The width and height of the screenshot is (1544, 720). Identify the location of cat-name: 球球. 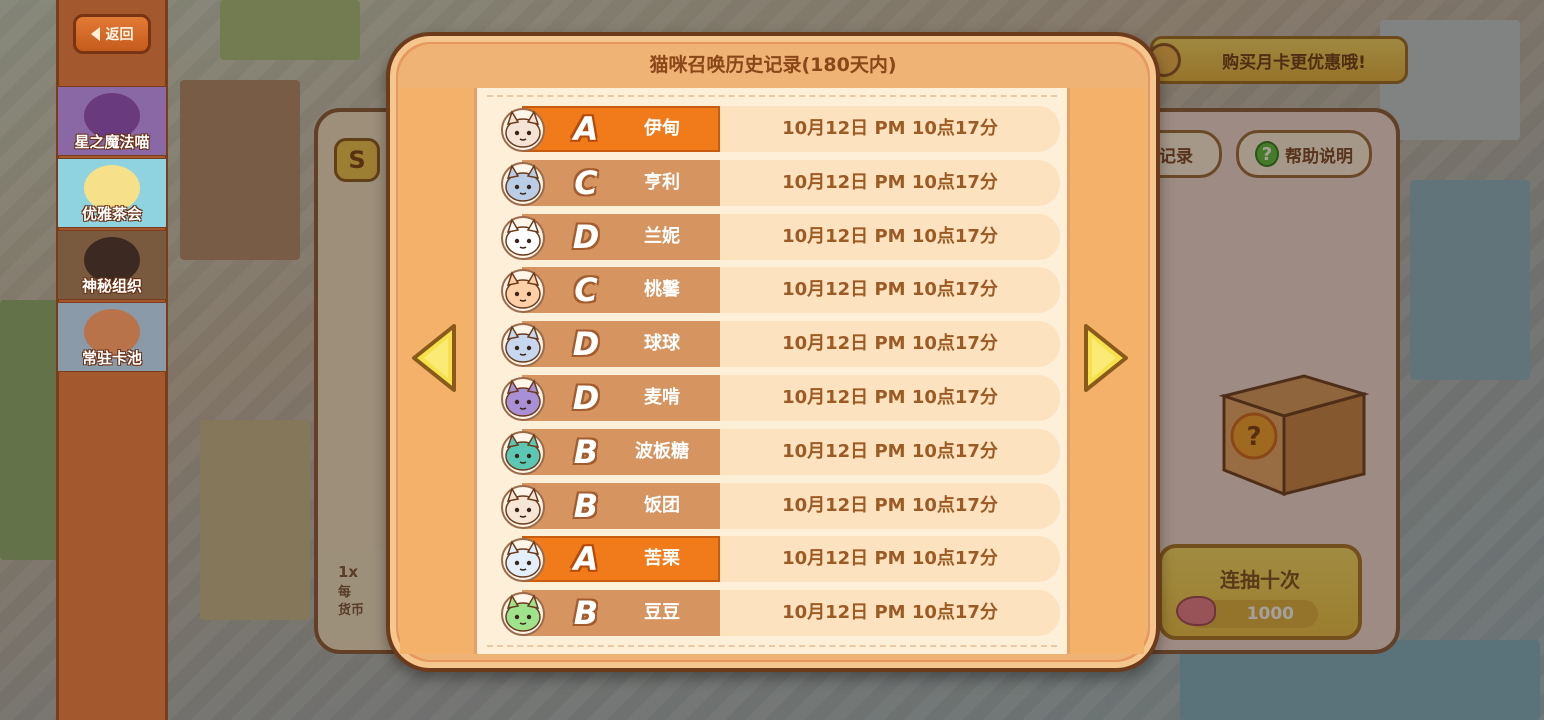
(662, 344).